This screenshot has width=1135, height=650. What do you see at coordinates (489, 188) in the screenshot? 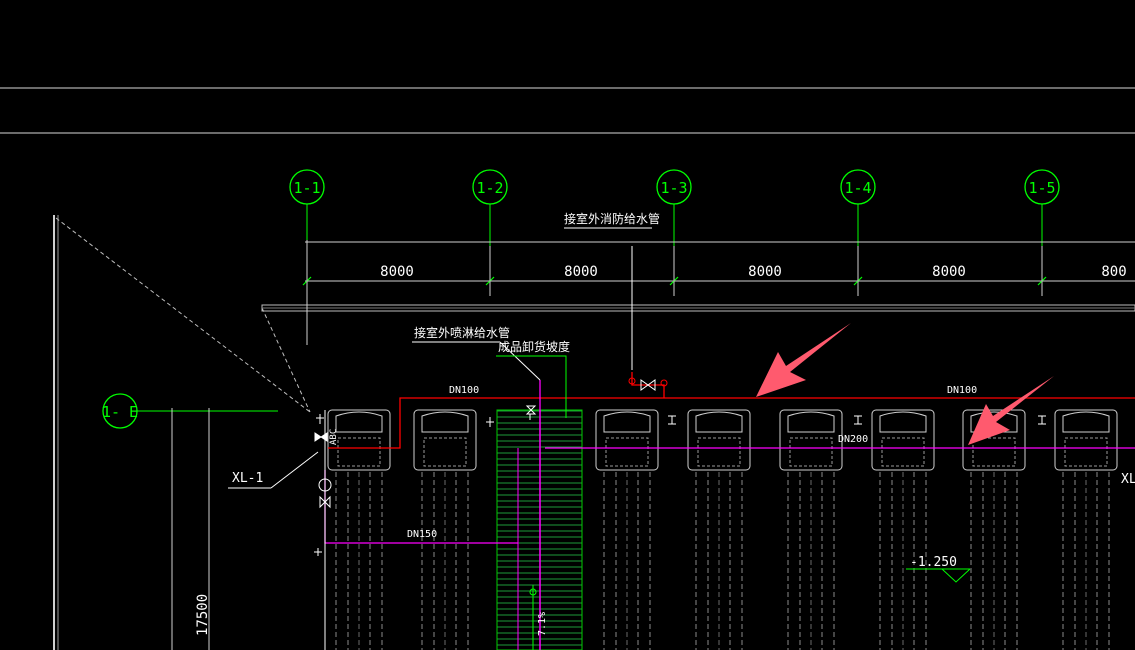
I see `grid-axis-label: 1-2` at bounding box center [489, 188].